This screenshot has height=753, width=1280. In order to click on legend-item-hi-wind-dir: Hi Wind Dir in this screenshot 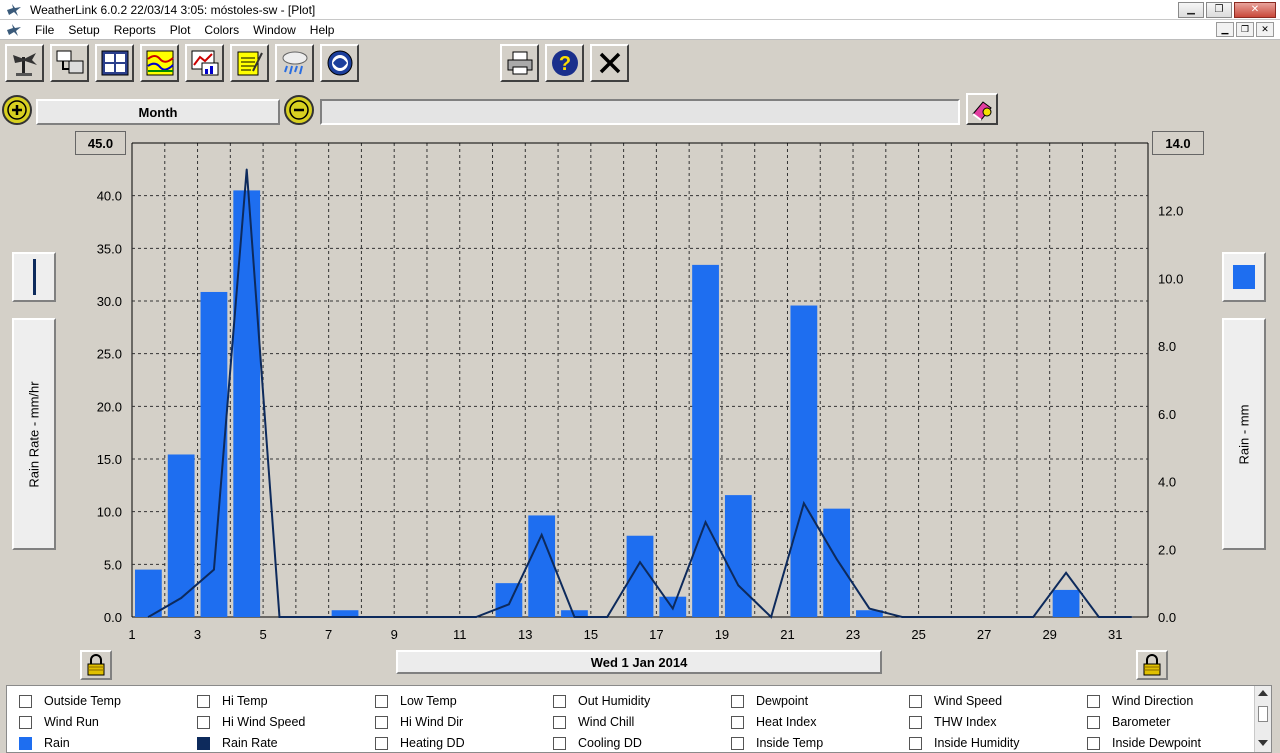, I will do `click(419, 722)`.